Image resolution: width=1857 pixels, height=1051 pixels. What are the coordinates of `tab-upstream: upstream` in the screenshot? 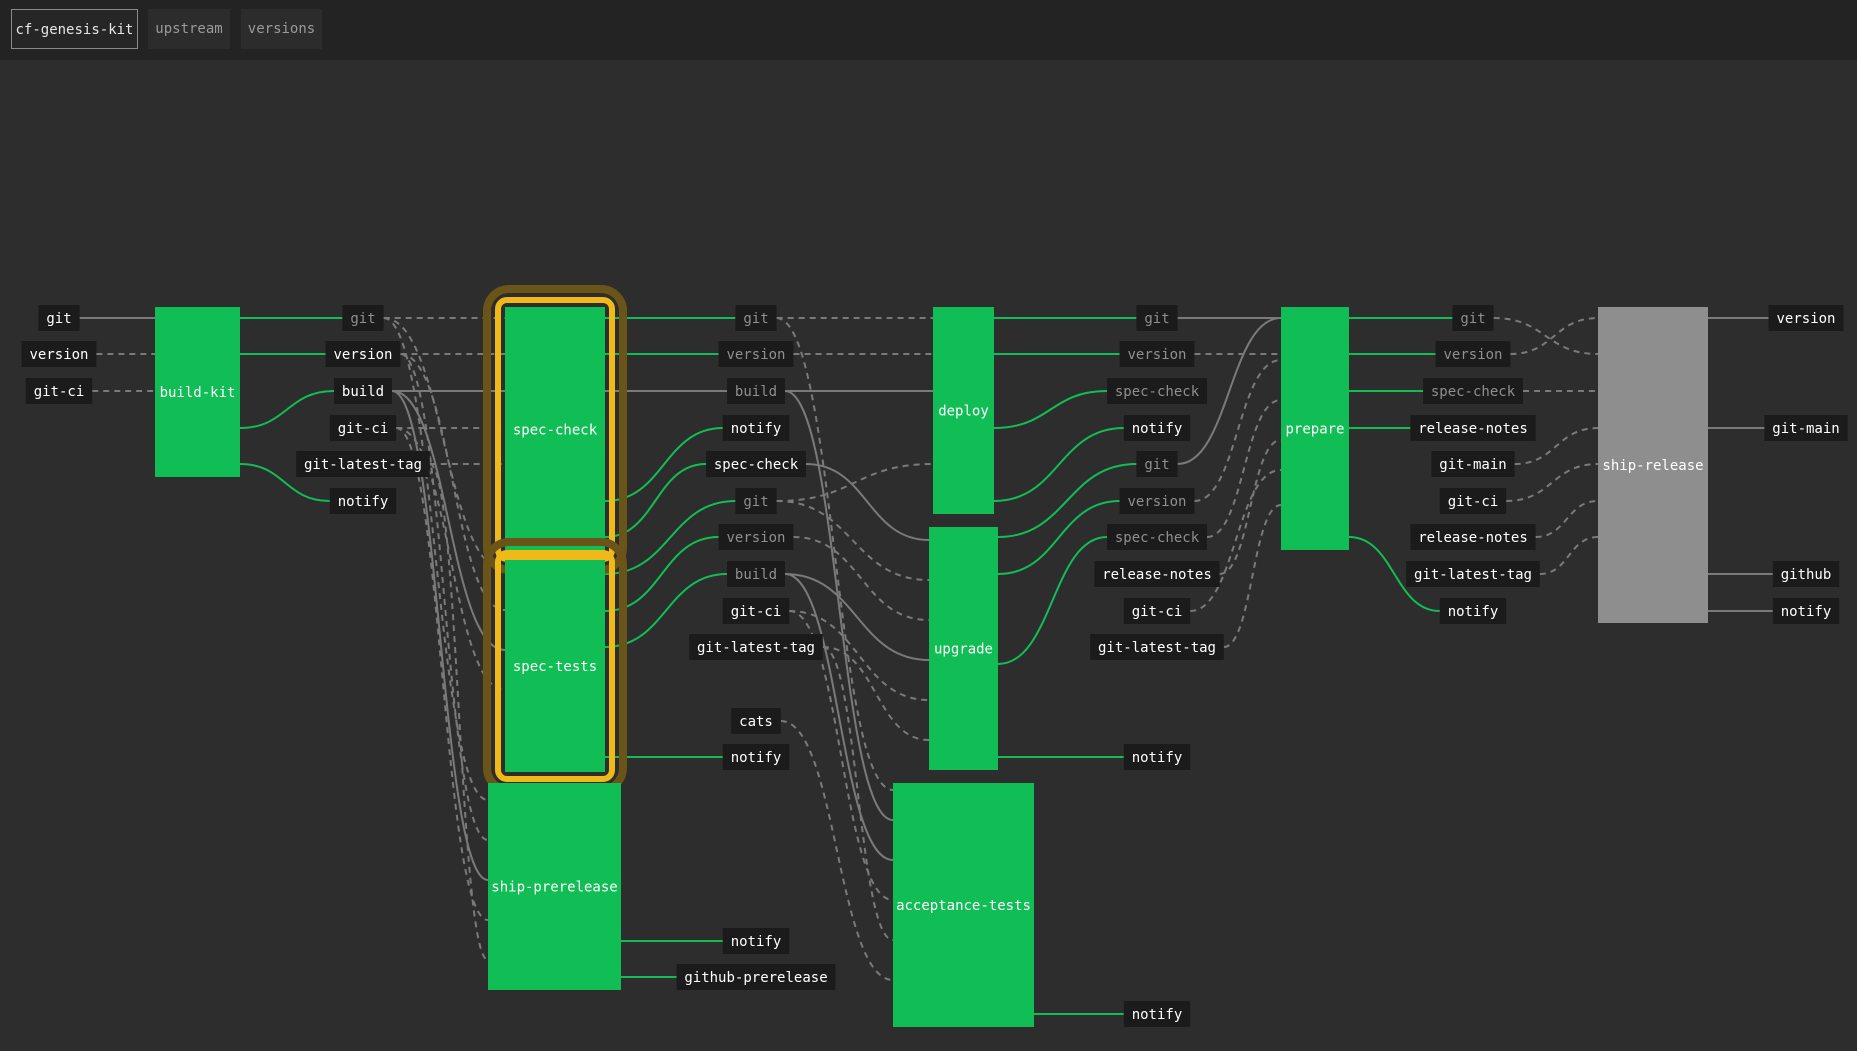 It's located at (189, 29).